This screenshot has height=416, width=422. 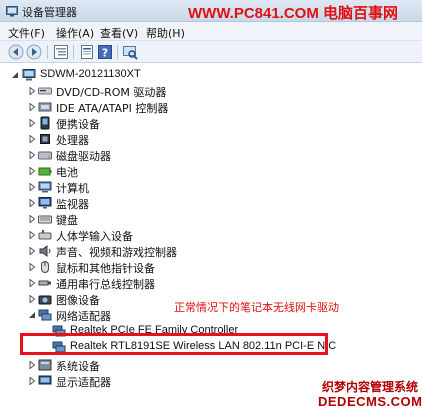 I want to click on system-device-icon, so click(x=45, y=365).